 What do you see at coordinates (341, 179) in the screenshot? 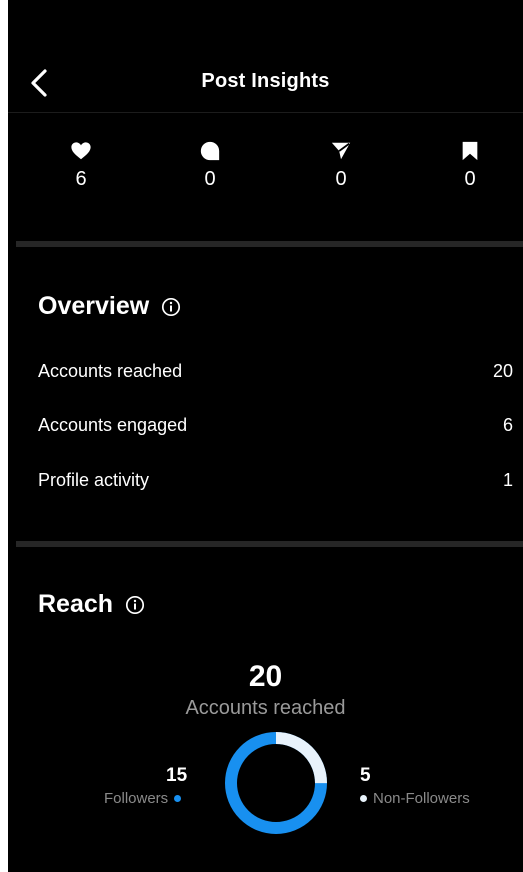
I see `shares-count: 0` at bounding box center [341, 179].